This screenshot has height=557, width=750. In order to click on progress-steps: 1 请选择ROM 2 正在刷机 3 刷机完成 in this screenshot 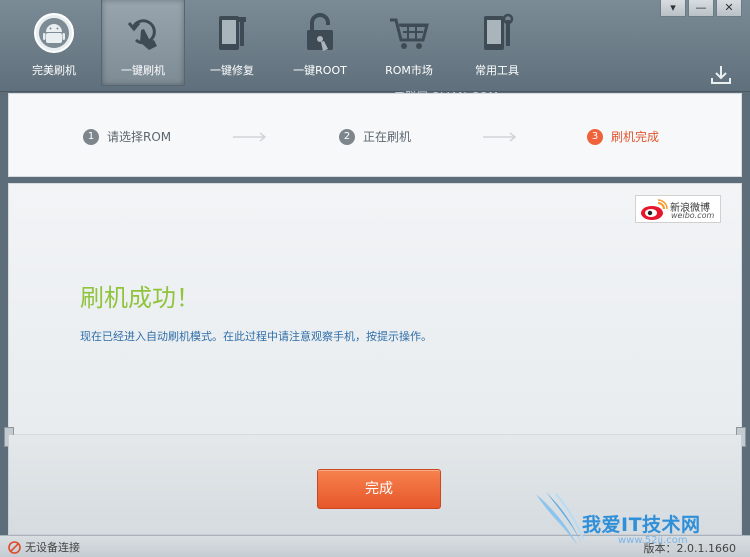, I will do `click(375, 135)`.